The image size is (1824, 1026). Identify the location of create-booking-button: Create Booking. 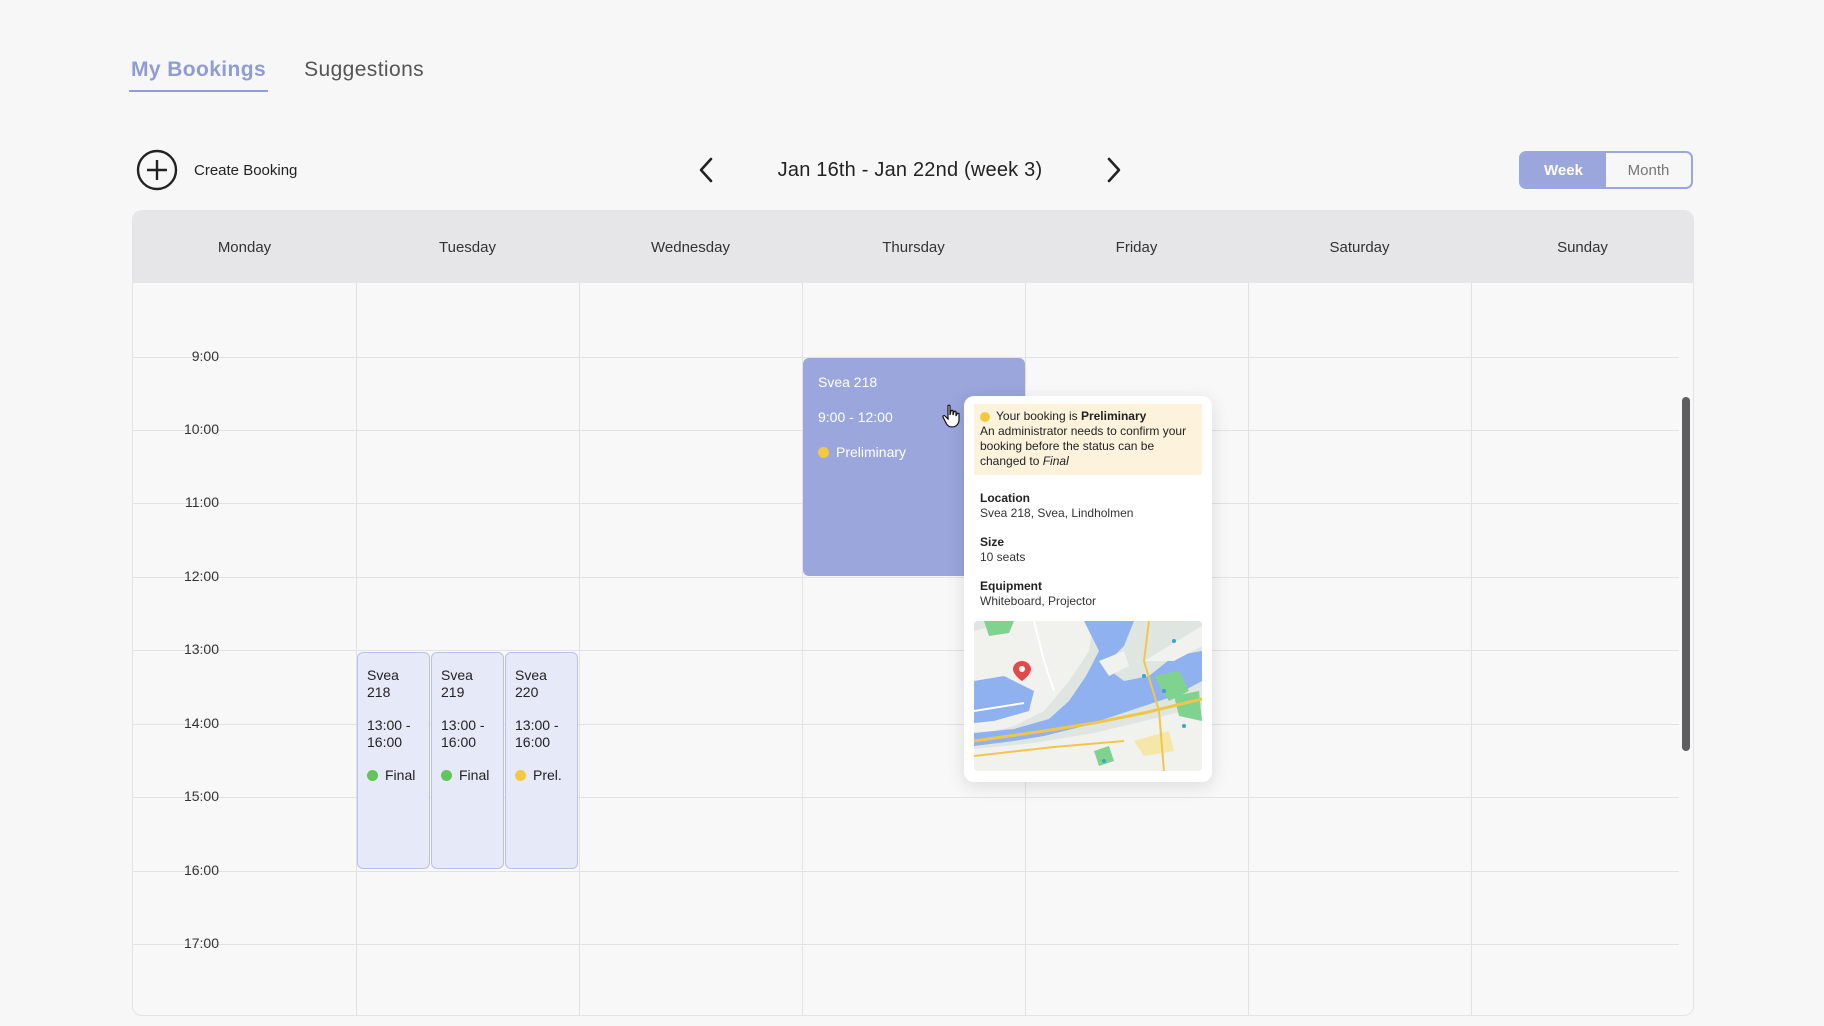
(216, 170).